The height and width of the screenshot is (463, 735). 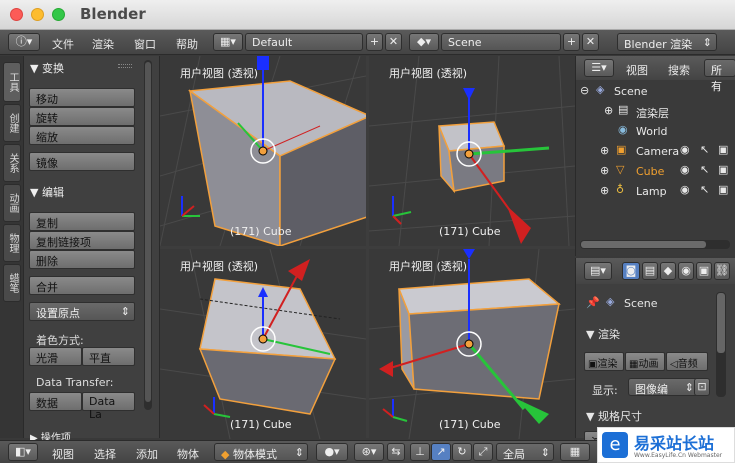 I want to click on move-button: 移动, so click(x=82, y=97).